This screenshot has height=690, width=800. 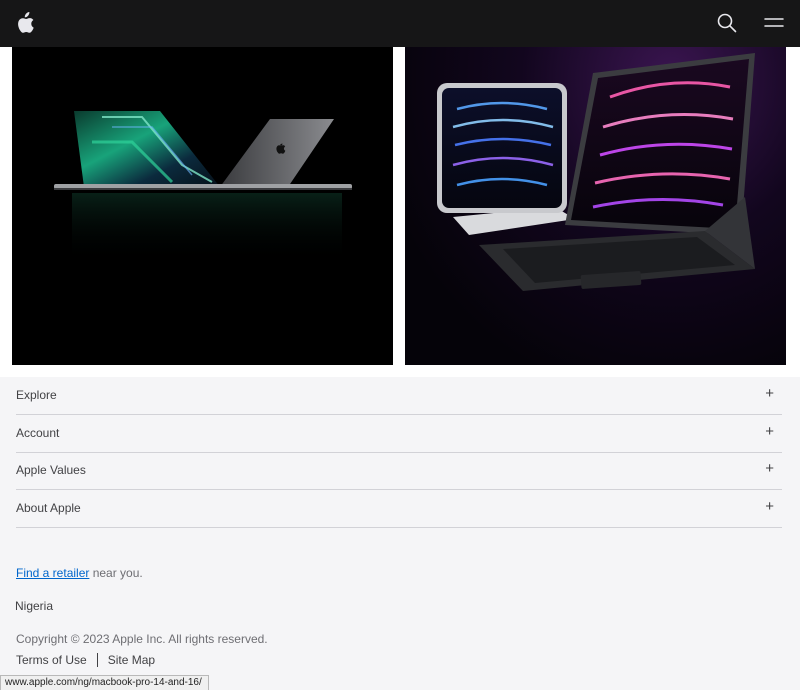 What do you see at coordinates (727, 23) in the screenshot?
I see `search-icon` at bounding box center [727, 23].